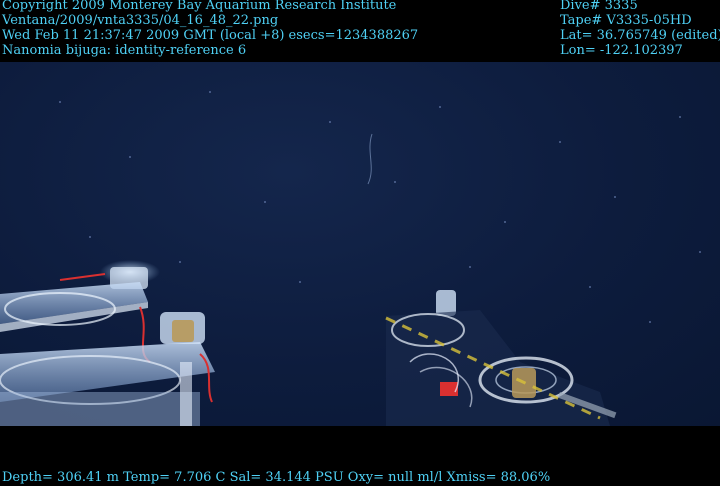 Image resolution: width=720 pixels, height=486 pixels. What do you see at coordinates (626, 20) in the screenshot?
I see `tape-number: Tape# V3335-05HD` at bounding box center [626, 20].